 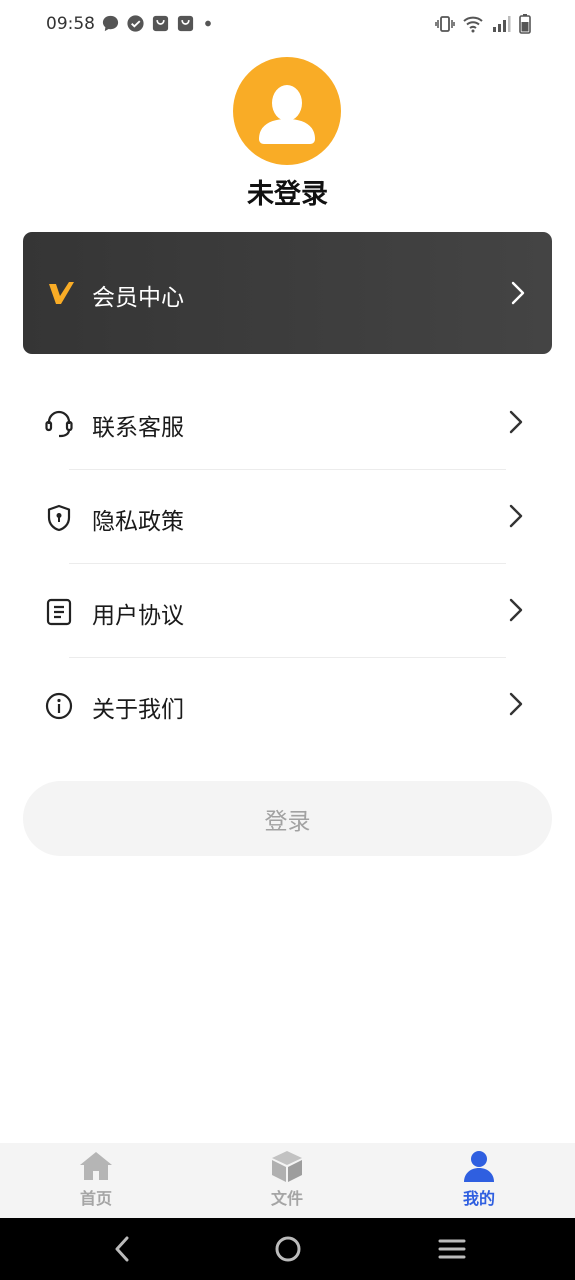 What do you see at coordinates (59, 706) in the screenshot?
I see `info-icon` at bounding box center [59, 706].